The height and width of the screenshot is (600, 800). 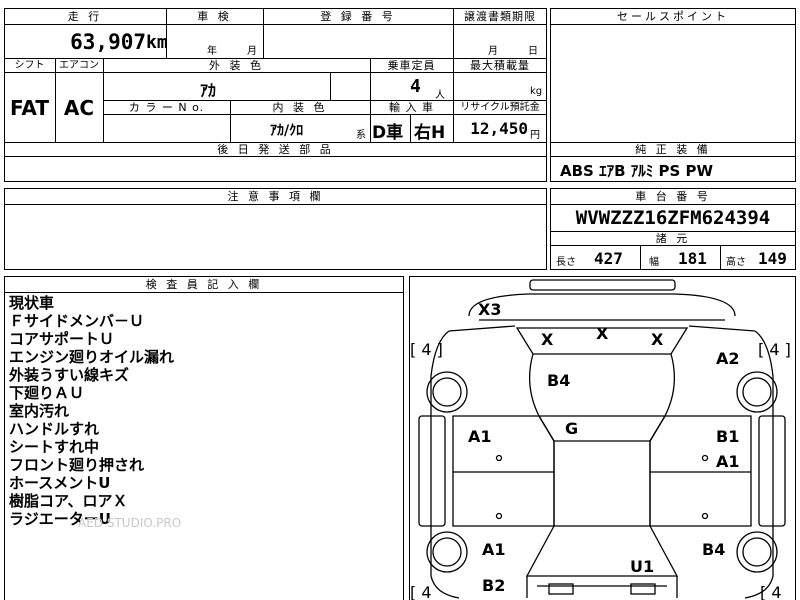 What do you see at coordinates (287, 131) in the screenshot?
I see `interior-color-value: ｱｶ/ｸﾛ` at bounding box center [287, 131].